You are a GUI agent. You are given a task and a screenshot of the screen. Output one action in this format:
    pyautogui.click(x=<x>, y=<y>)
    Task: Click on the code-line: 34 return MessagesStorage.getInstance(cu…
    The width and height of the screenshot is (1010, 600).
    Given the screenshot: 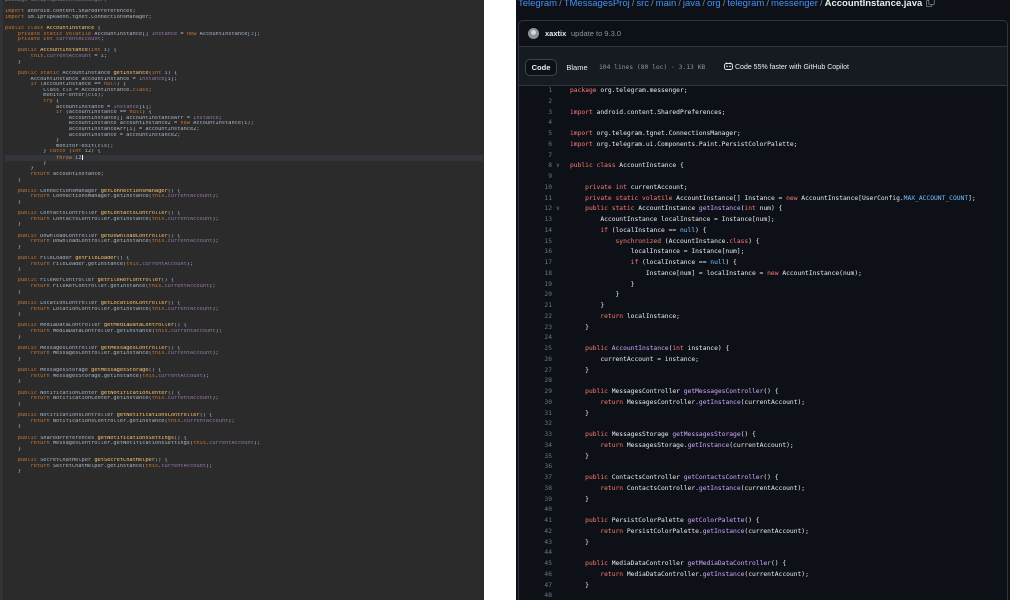 What is the action you would take?
    pyautogui.click(x=763, y=446)
    